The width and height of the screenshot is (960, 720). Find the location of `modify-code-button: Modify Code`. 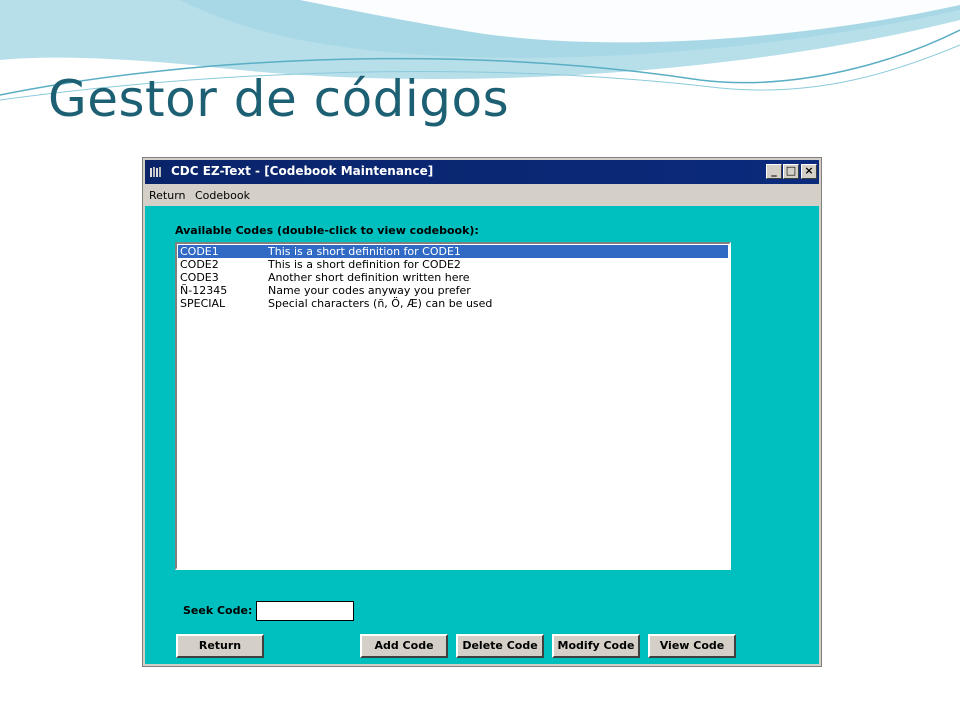

modify-code-button: Modify Code is located at coordinates (596, 646).